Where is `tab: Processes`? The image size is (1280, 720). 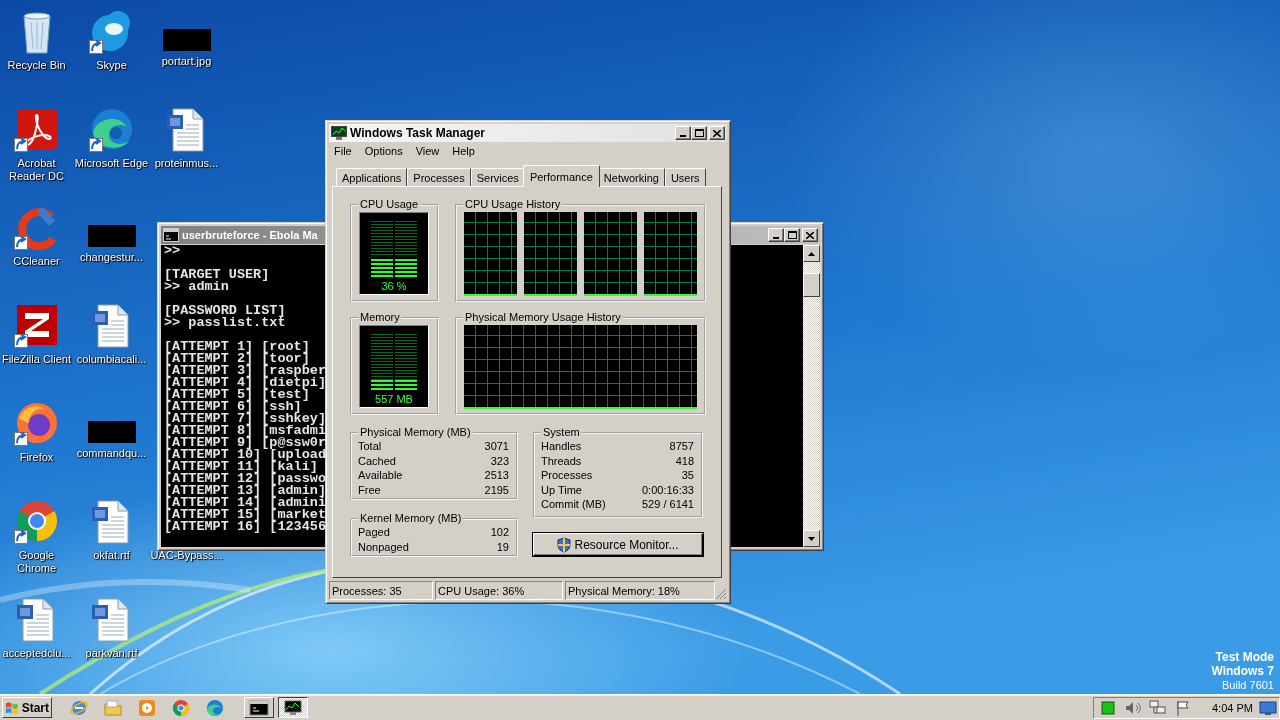 tab: Processes is located at coordinates (439, 177).